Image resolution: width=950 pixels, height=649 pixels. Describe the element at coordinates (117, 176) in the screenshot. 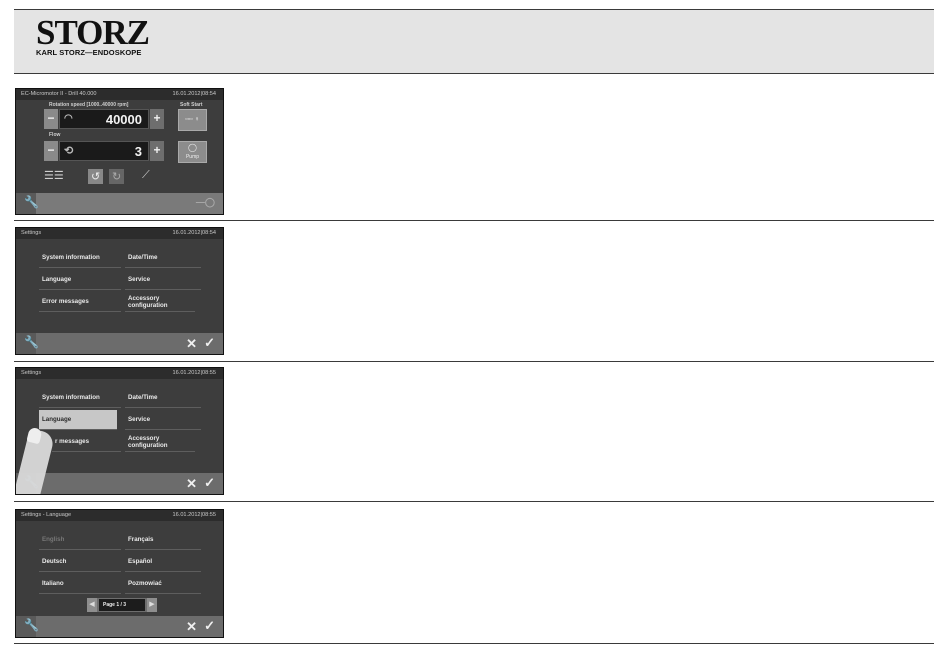

I see `rotation-right-icon: ↻` at that location.